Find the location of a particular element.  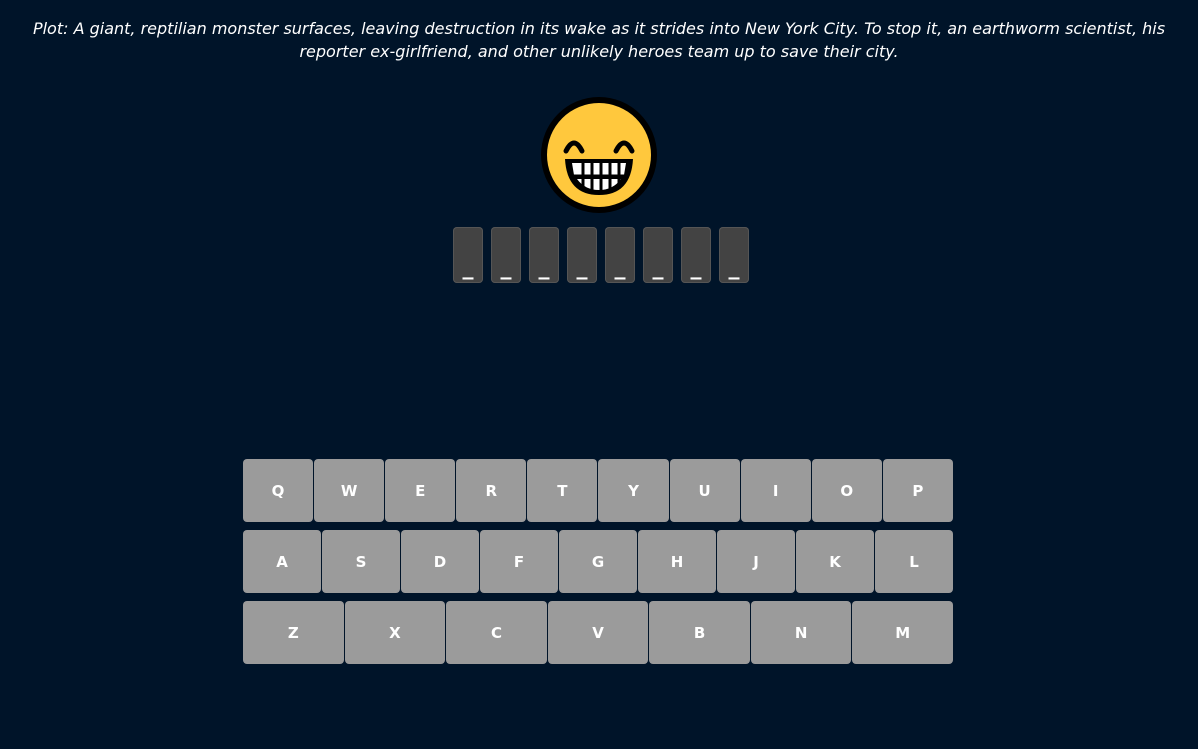

key-b: B is located at coordinates (699, 632).